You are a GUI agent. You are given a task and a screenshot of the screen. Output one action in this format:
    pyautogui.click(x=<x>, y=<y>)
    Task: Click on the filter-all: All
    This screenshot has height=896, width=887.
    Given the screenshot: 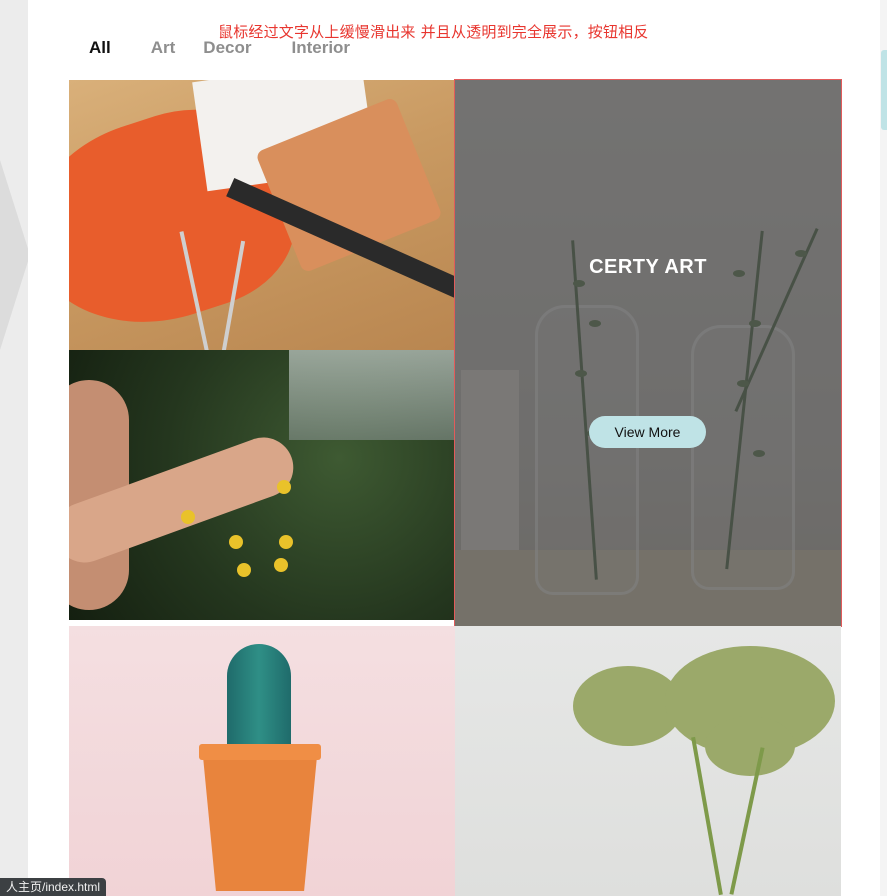 What is the action you would take?
    pyautogui.click(x=100, y=48)
    